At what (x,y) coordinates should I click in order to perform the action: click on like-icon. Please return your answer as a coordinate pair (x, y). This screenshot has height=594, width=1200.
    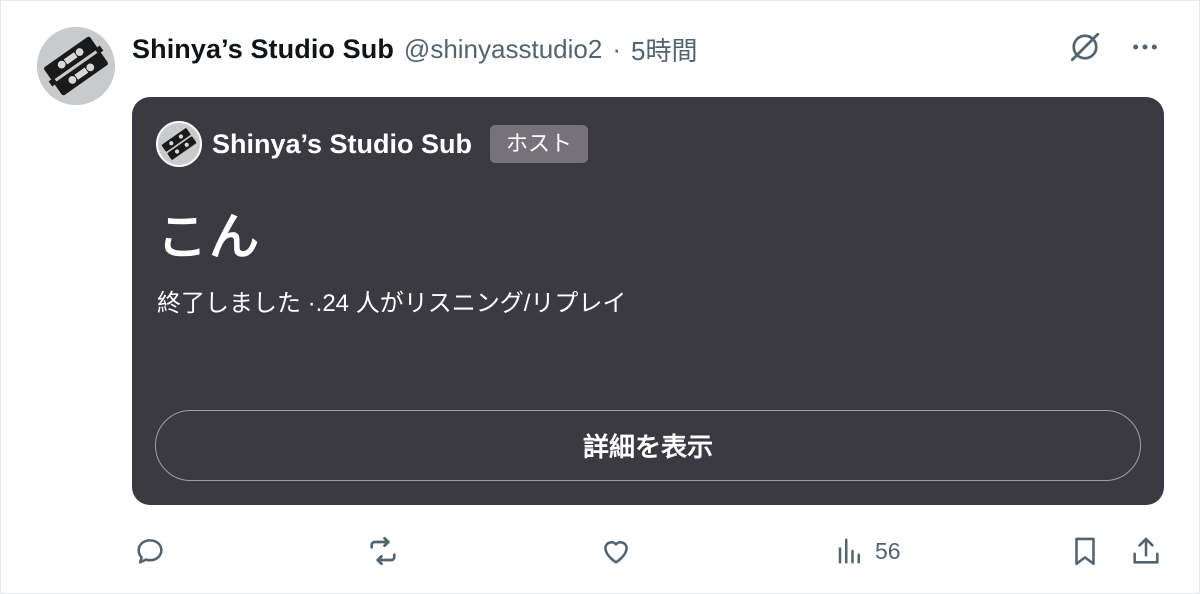
    Looking at the image, I should click on (616, 552).